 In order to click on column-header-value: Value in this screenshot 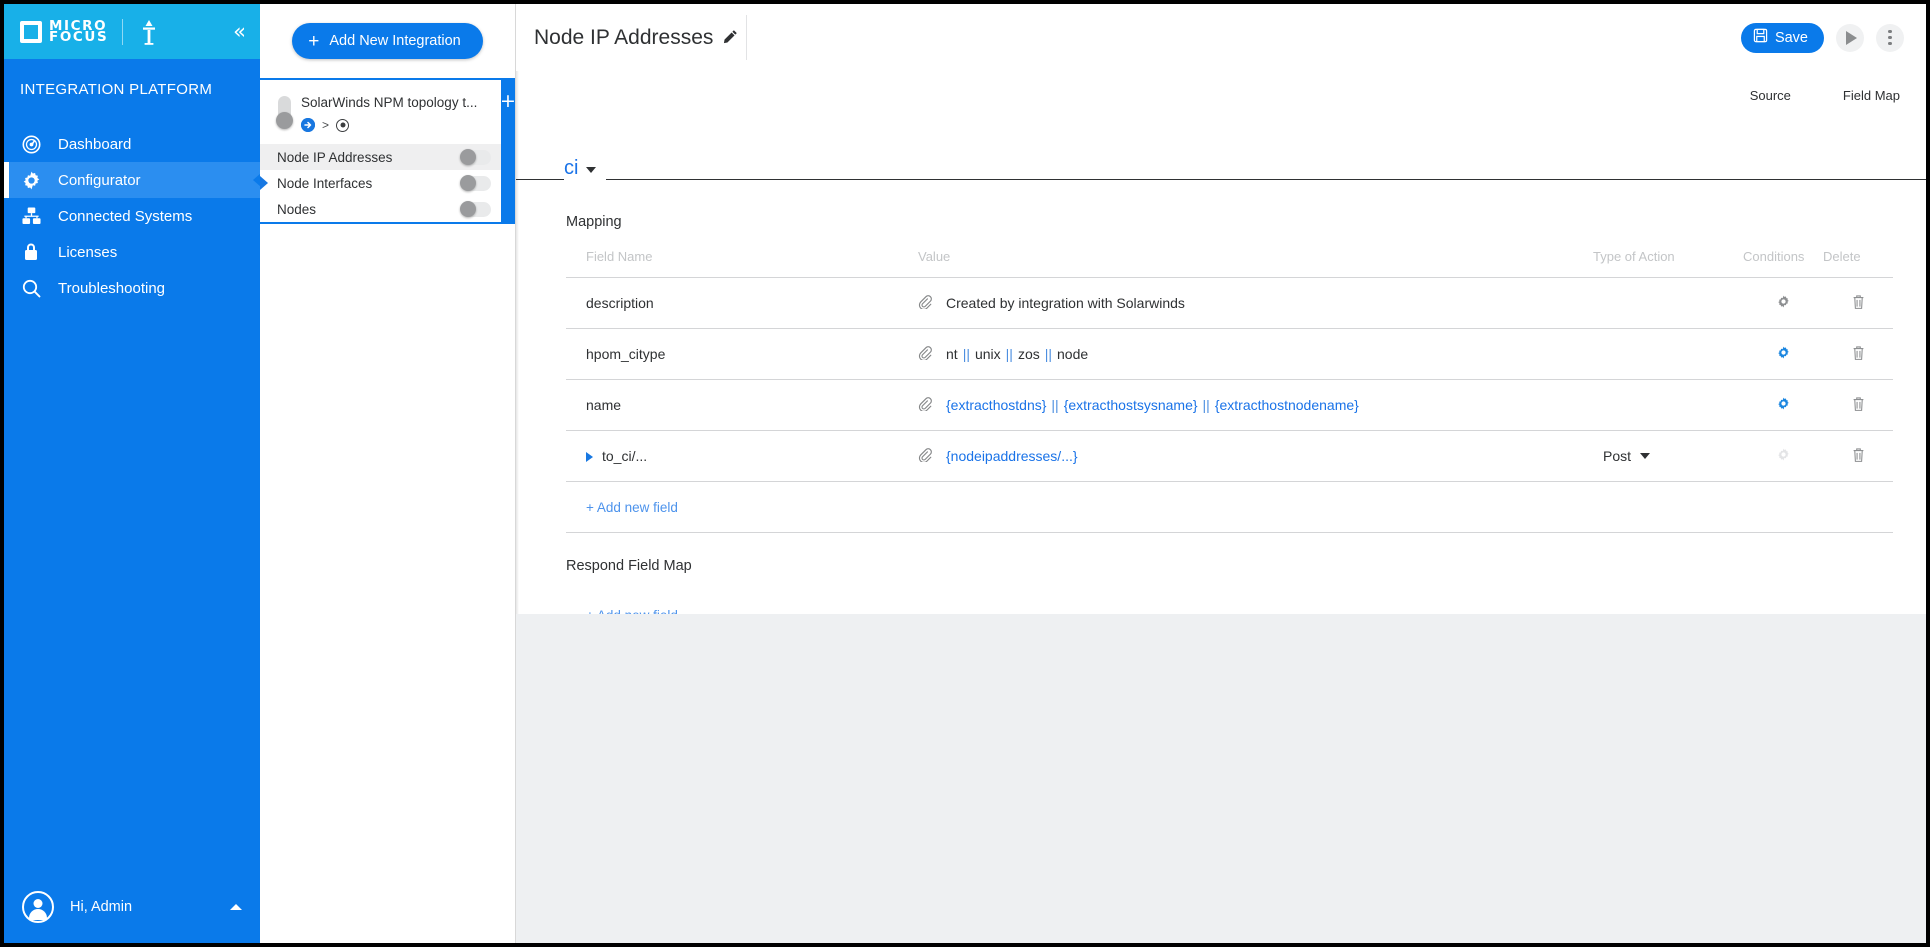, I will do `click(1255, 263)`.